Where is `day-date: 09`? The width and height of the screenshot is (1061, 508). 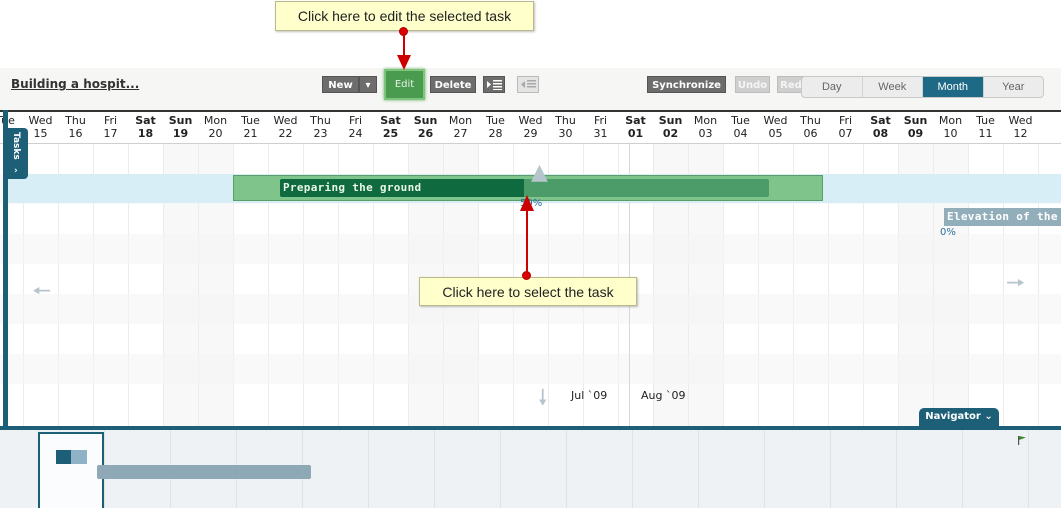 day-date: 09 is located at coordinates (915, 133).